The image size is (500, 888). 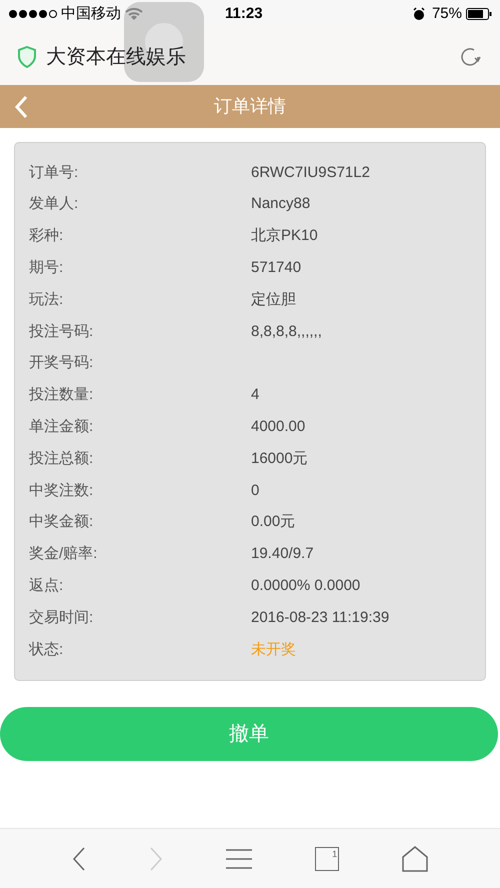 I want to click on back-icon, so click(x=79, y=859).